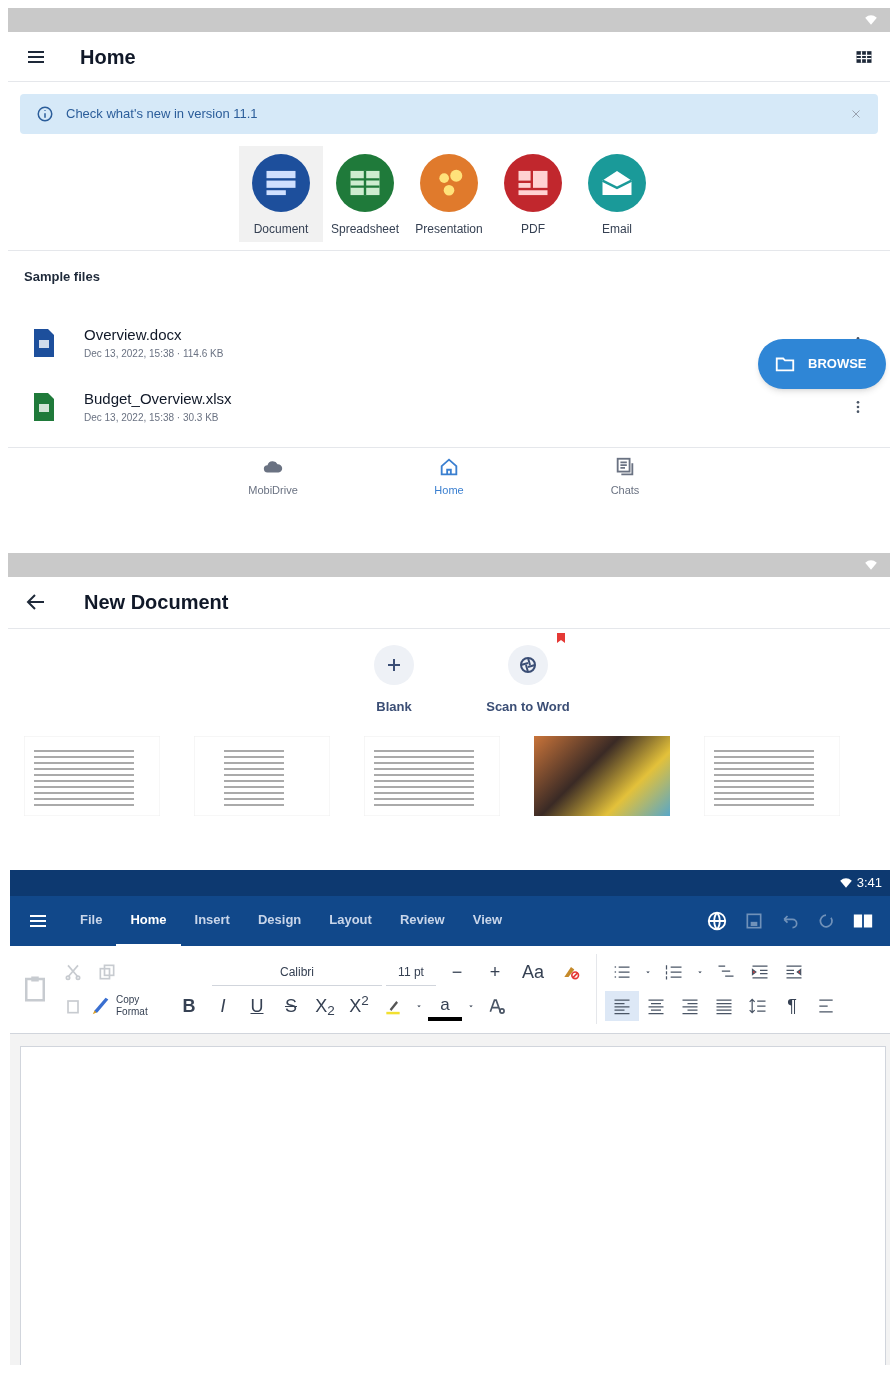 The height and width of the screenshot is (1385, 890). Describe the element at coordinates (325, 1006) in the screenshot. I see `format-button: X$_{2}$` at that location.